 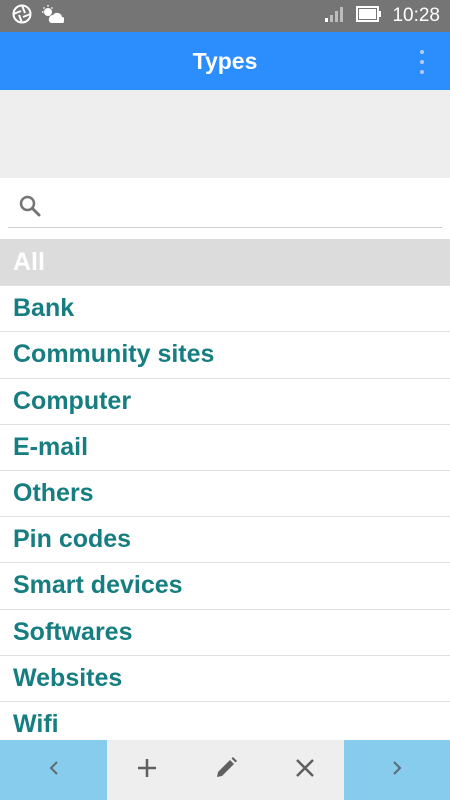 What do you see at coordinates (225, 585) in the screenshot?
I see `list-item-smart-devices: Smart devices` at bounding box center [225, 585].